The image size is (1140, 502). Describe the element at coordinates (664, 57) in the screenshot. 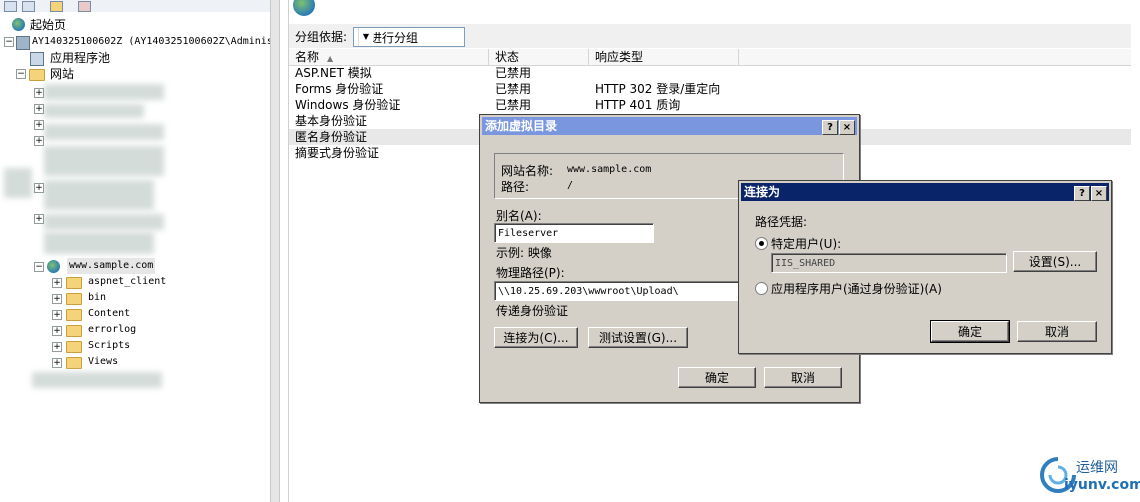

I see `column-header-response: 响应类型` at that location.